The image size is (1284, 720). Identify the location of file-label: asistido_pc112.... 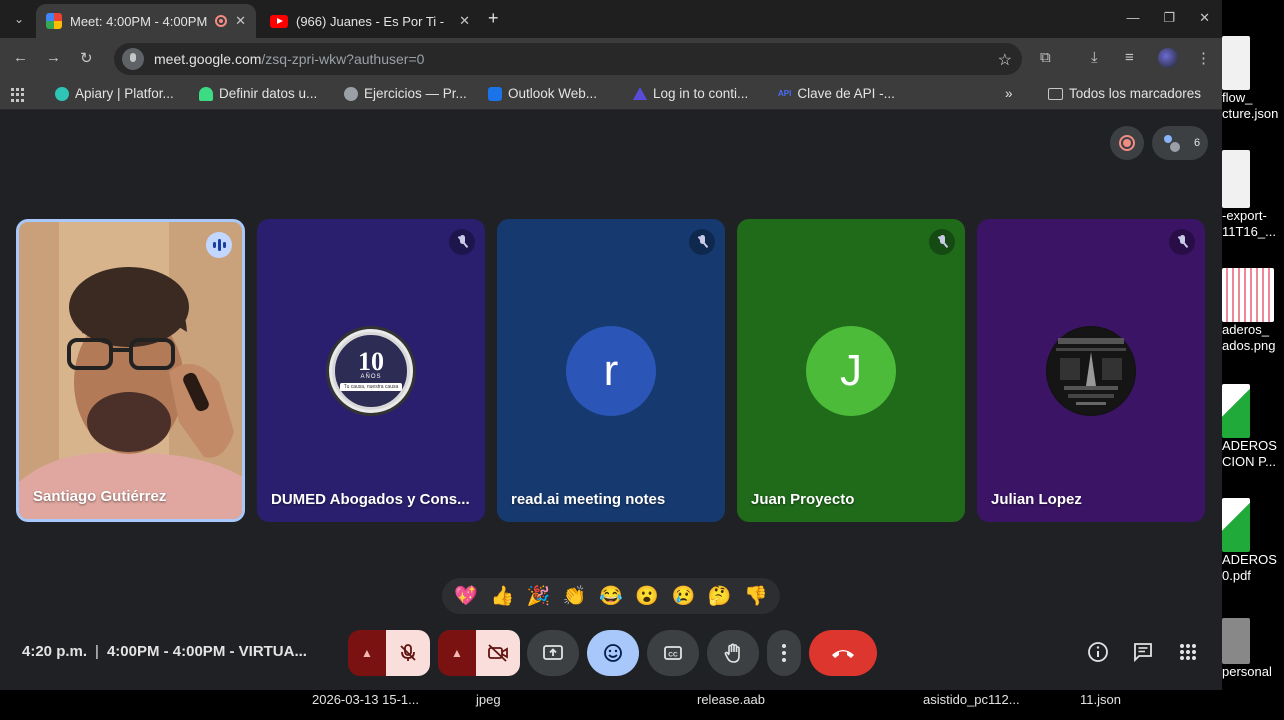
(971, 699).